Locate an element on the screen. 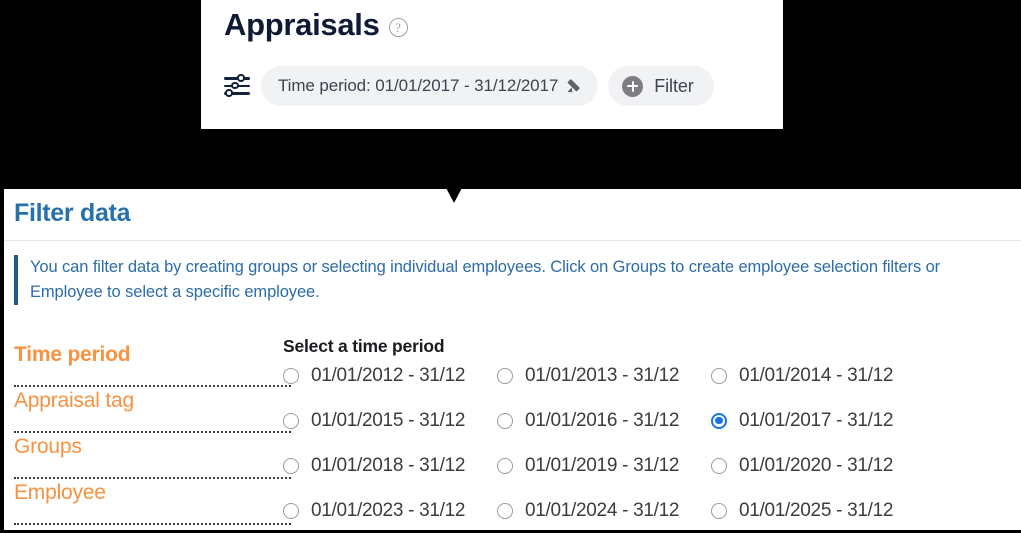  plus-circle-icon is located at coordinates (633, 86).